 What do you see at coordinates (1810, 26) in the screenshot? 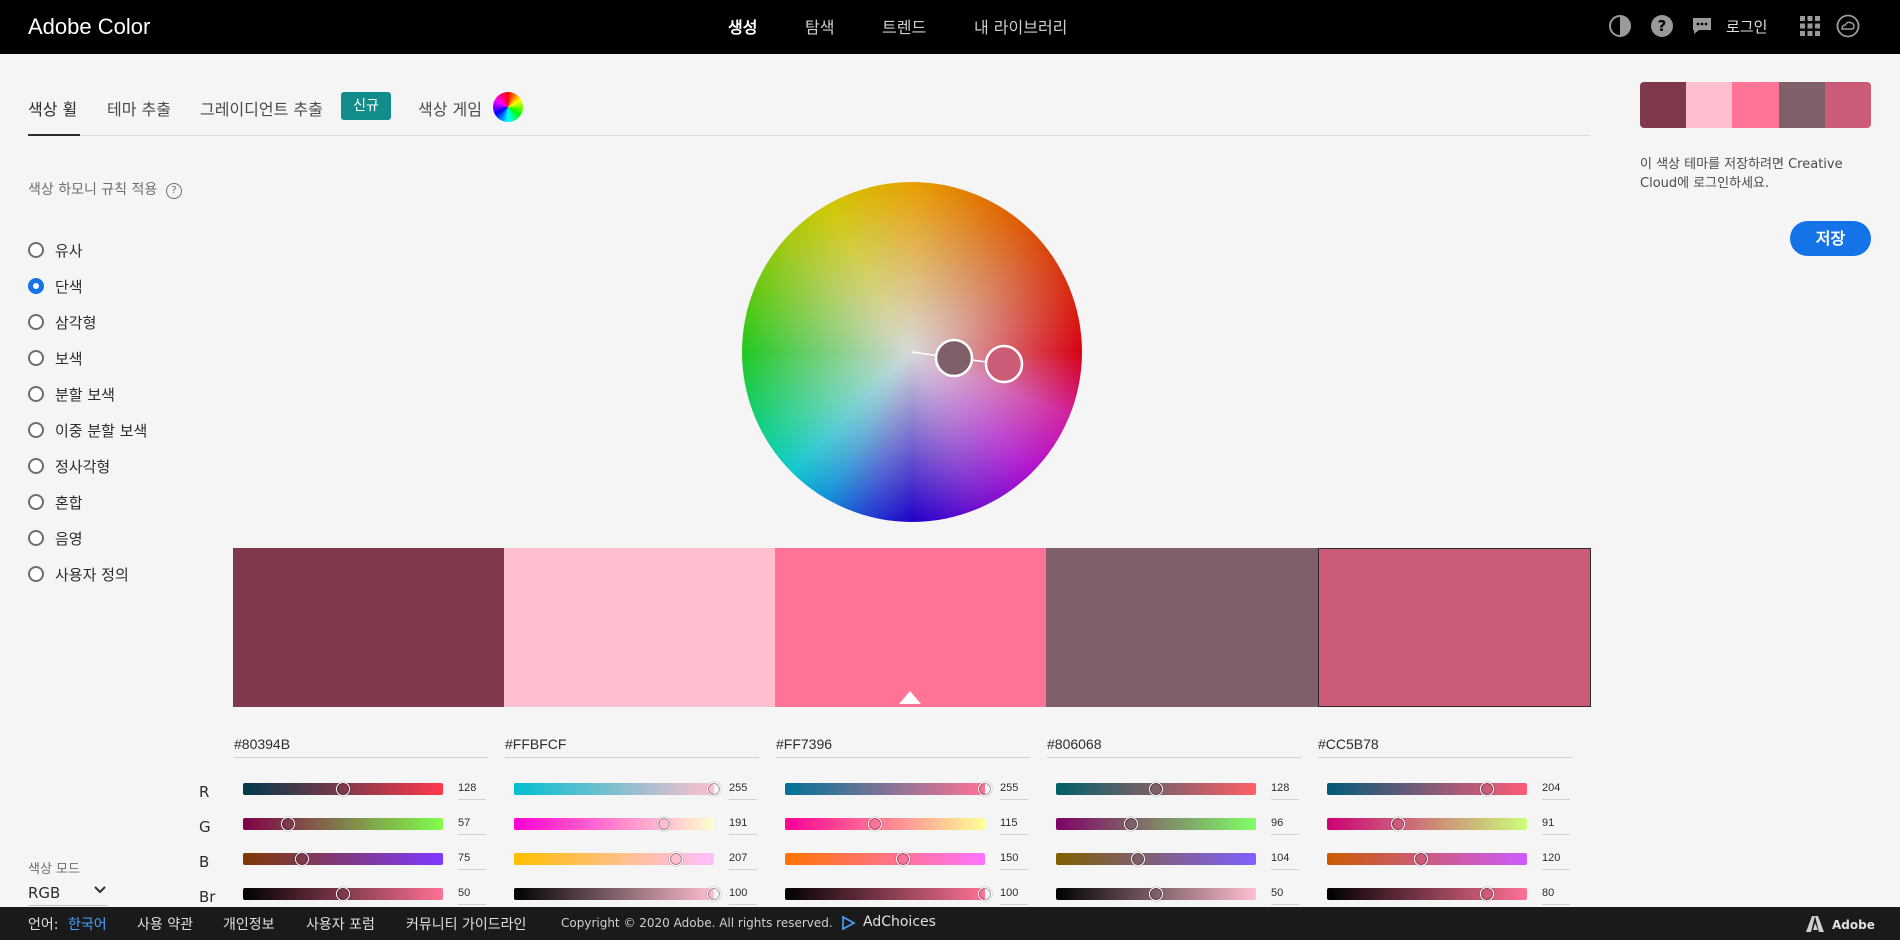
I see `apps-grid-icon` at bounding box center [1810, 26].